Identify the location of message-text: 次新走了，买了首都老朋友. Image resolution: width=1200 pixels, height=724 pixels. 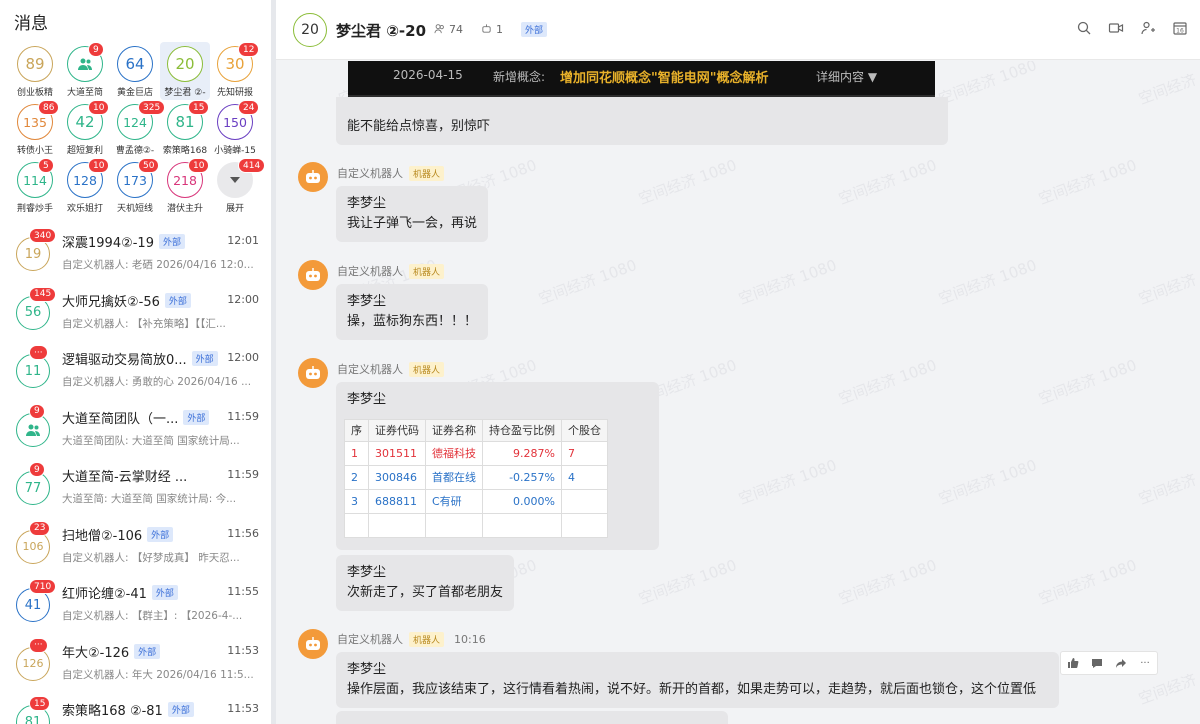
(425, 592).